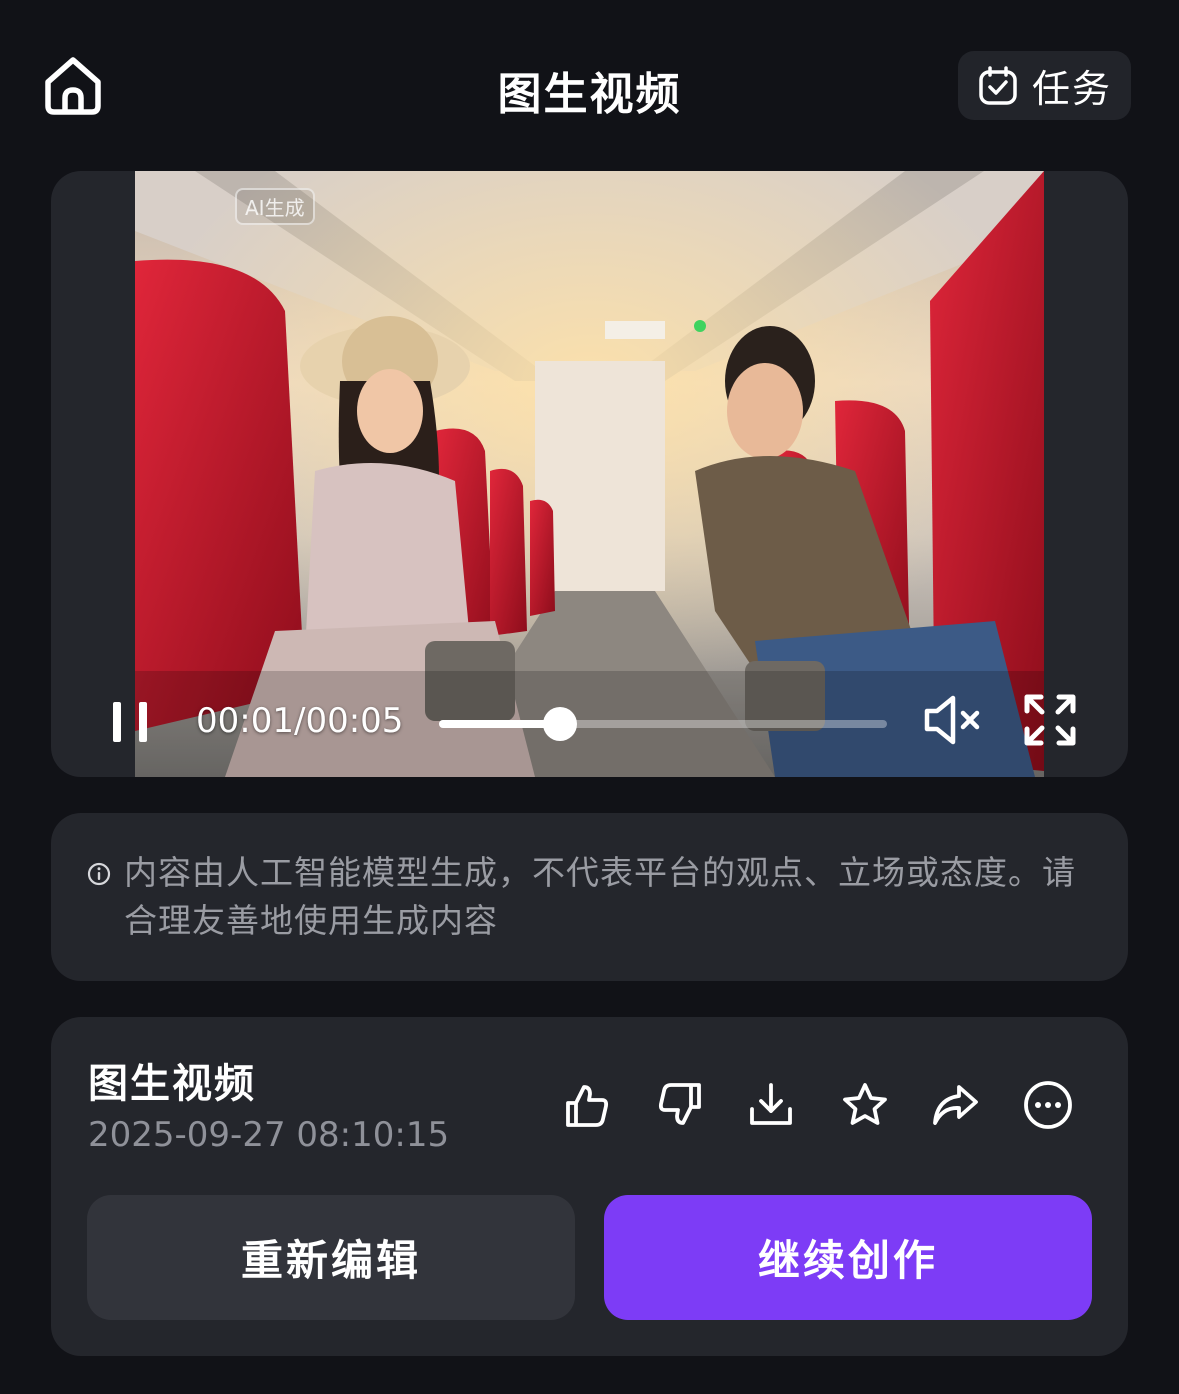 This screenshot has height=1394, width=1179. What do you see at coordinates (331, 1257) in the screenshot?
I see `re-edit-button: 重新编辑` at bounding box center [331, 1257].